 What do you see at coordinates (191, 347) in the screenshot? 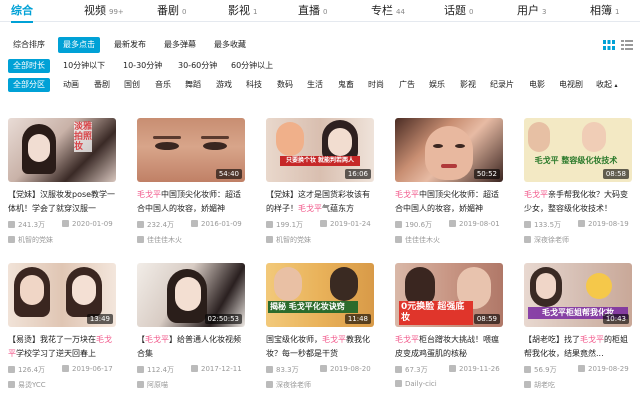
I see `video-title: 【毛戈平】给普通人化妆视频合集` at bounding box center [191, 347].